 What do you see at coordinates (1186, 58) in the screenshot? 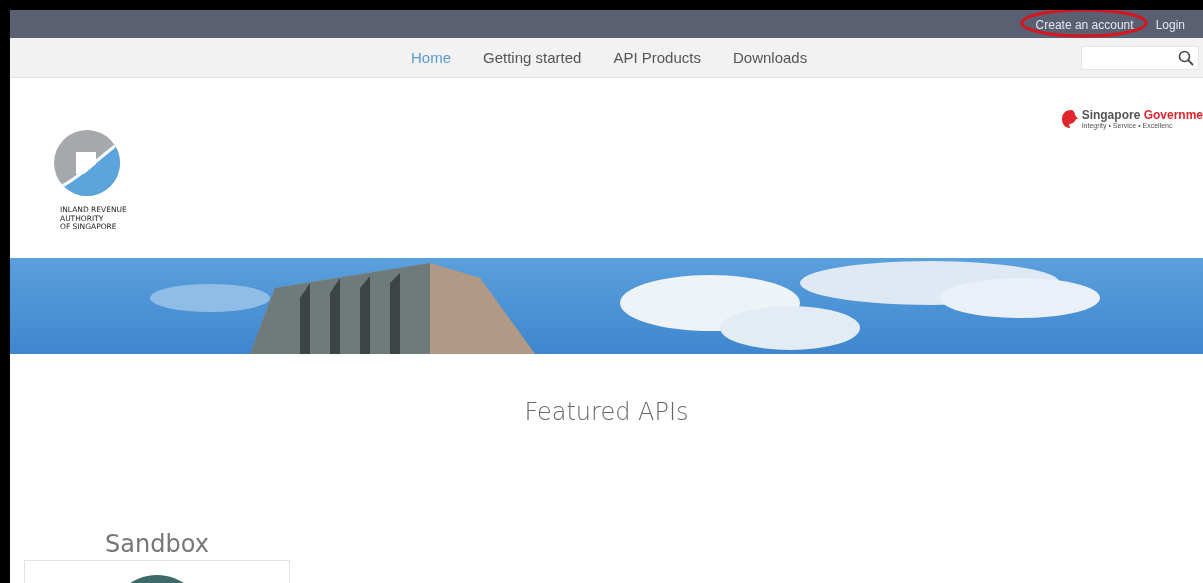
I see `search-icon` at bounding box center [1186, 58].